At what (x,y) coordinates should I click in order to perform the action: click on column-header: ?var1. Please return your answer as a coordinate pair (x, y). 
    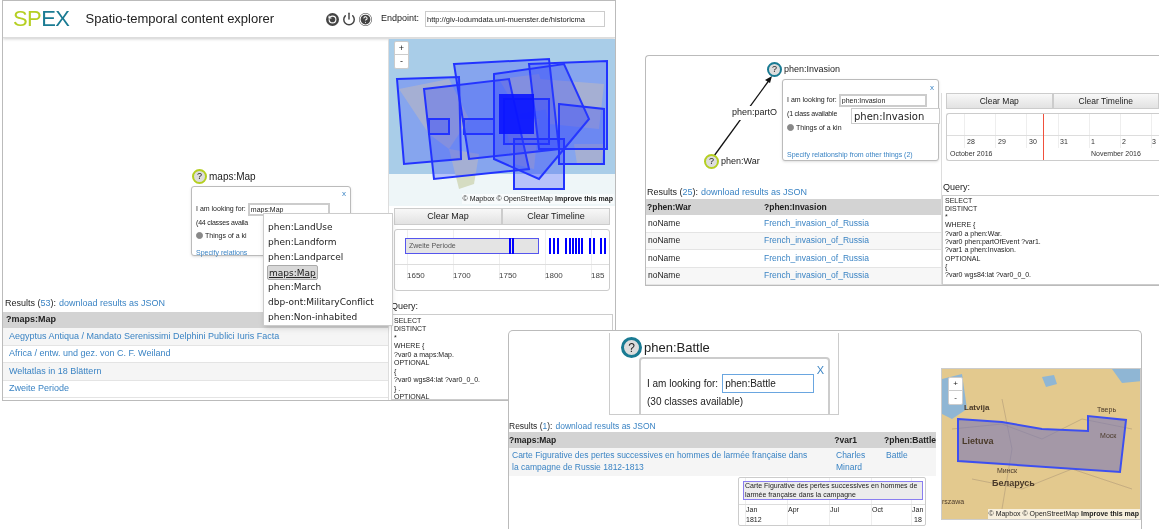
    Looking at the image, I should click on (846, 440).